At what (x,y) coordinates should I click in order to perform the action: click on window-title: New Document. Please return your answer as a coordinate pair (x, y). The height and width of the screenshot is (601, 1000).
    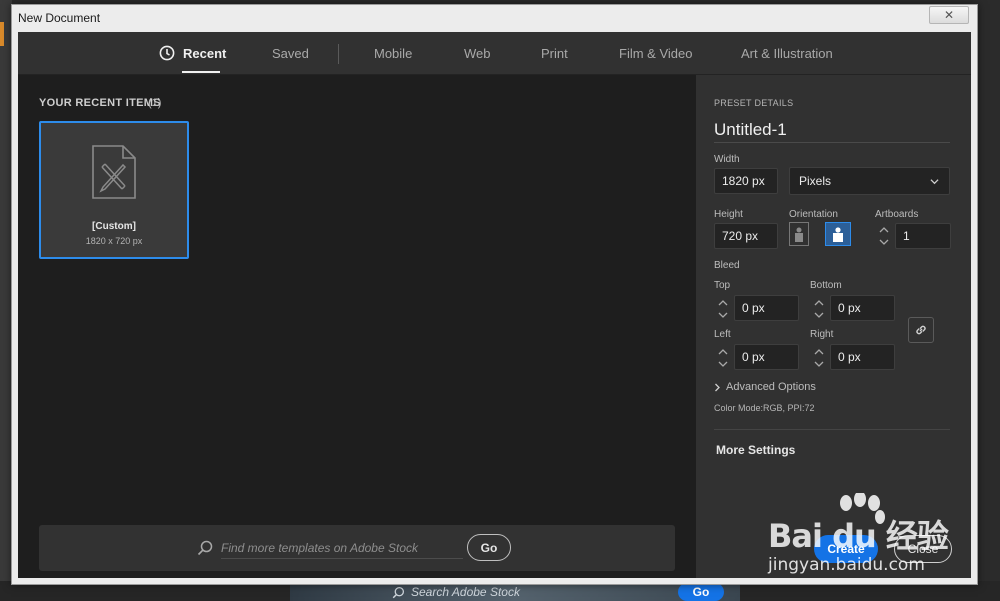
    Looking at the image, I should click on (59, 18).